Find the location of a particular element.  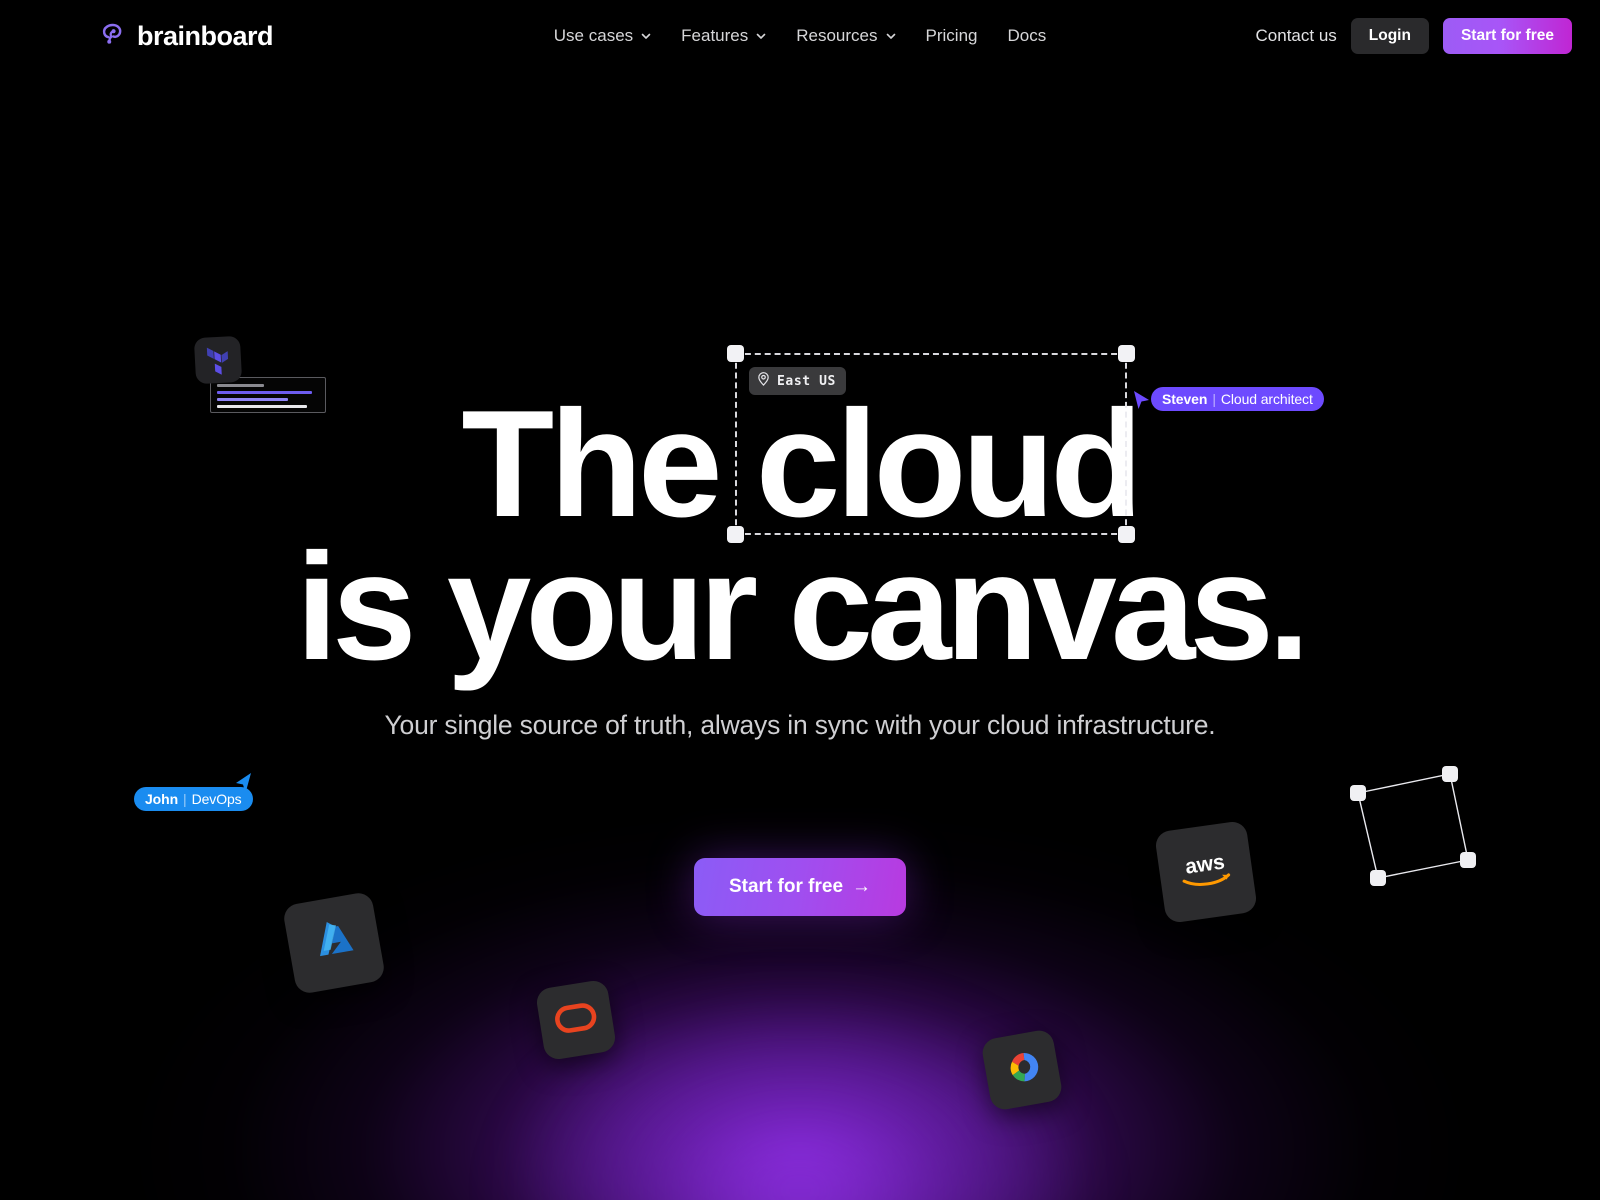

canvas-selection-box: East US is located at coordinates (931, 444).